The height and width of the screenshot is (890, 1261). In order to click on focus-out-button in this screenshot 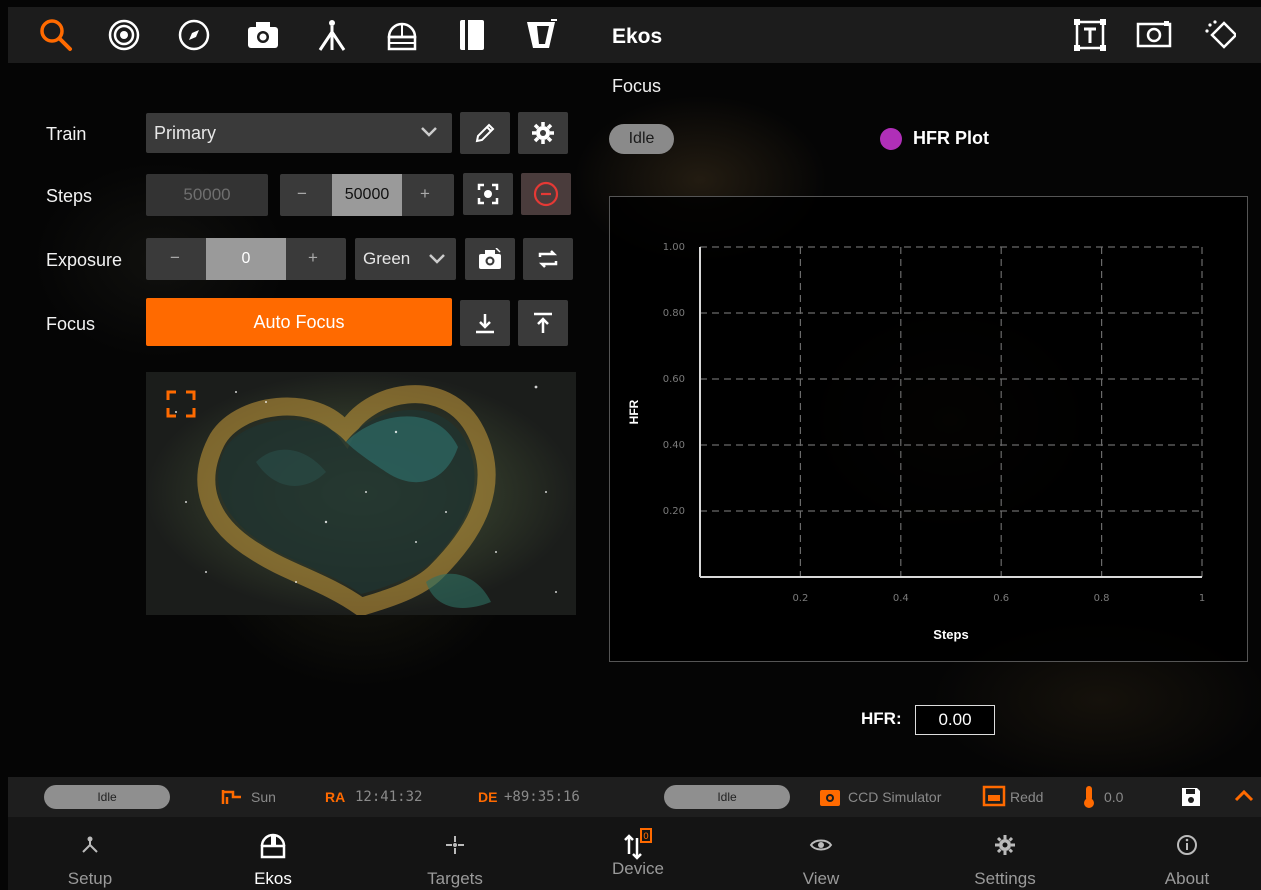, I will do `click(543, 323)`.